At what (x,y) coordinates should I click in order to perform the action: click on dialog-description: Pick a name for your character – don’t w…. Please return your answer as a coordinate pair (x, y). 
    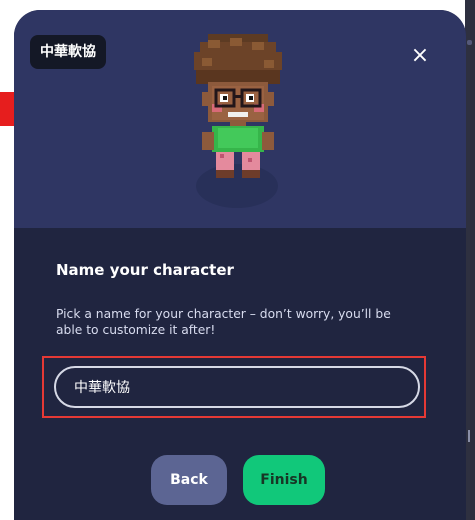
    Looking at the image, I should click on (223, 322).